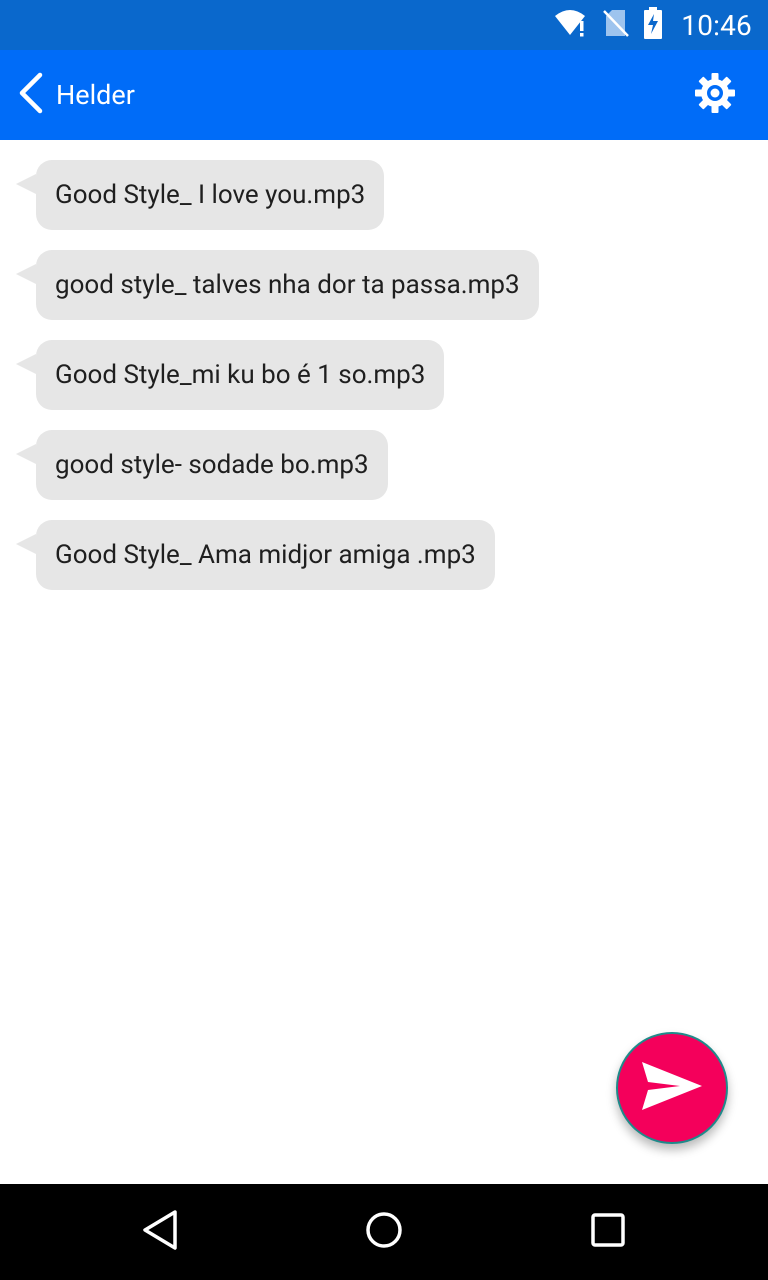 The image size is (768, 1280). What do you see at coordinates (95, 95) in the screenshot?
I see `page-title: Helder` at bounding box center [95, 95].